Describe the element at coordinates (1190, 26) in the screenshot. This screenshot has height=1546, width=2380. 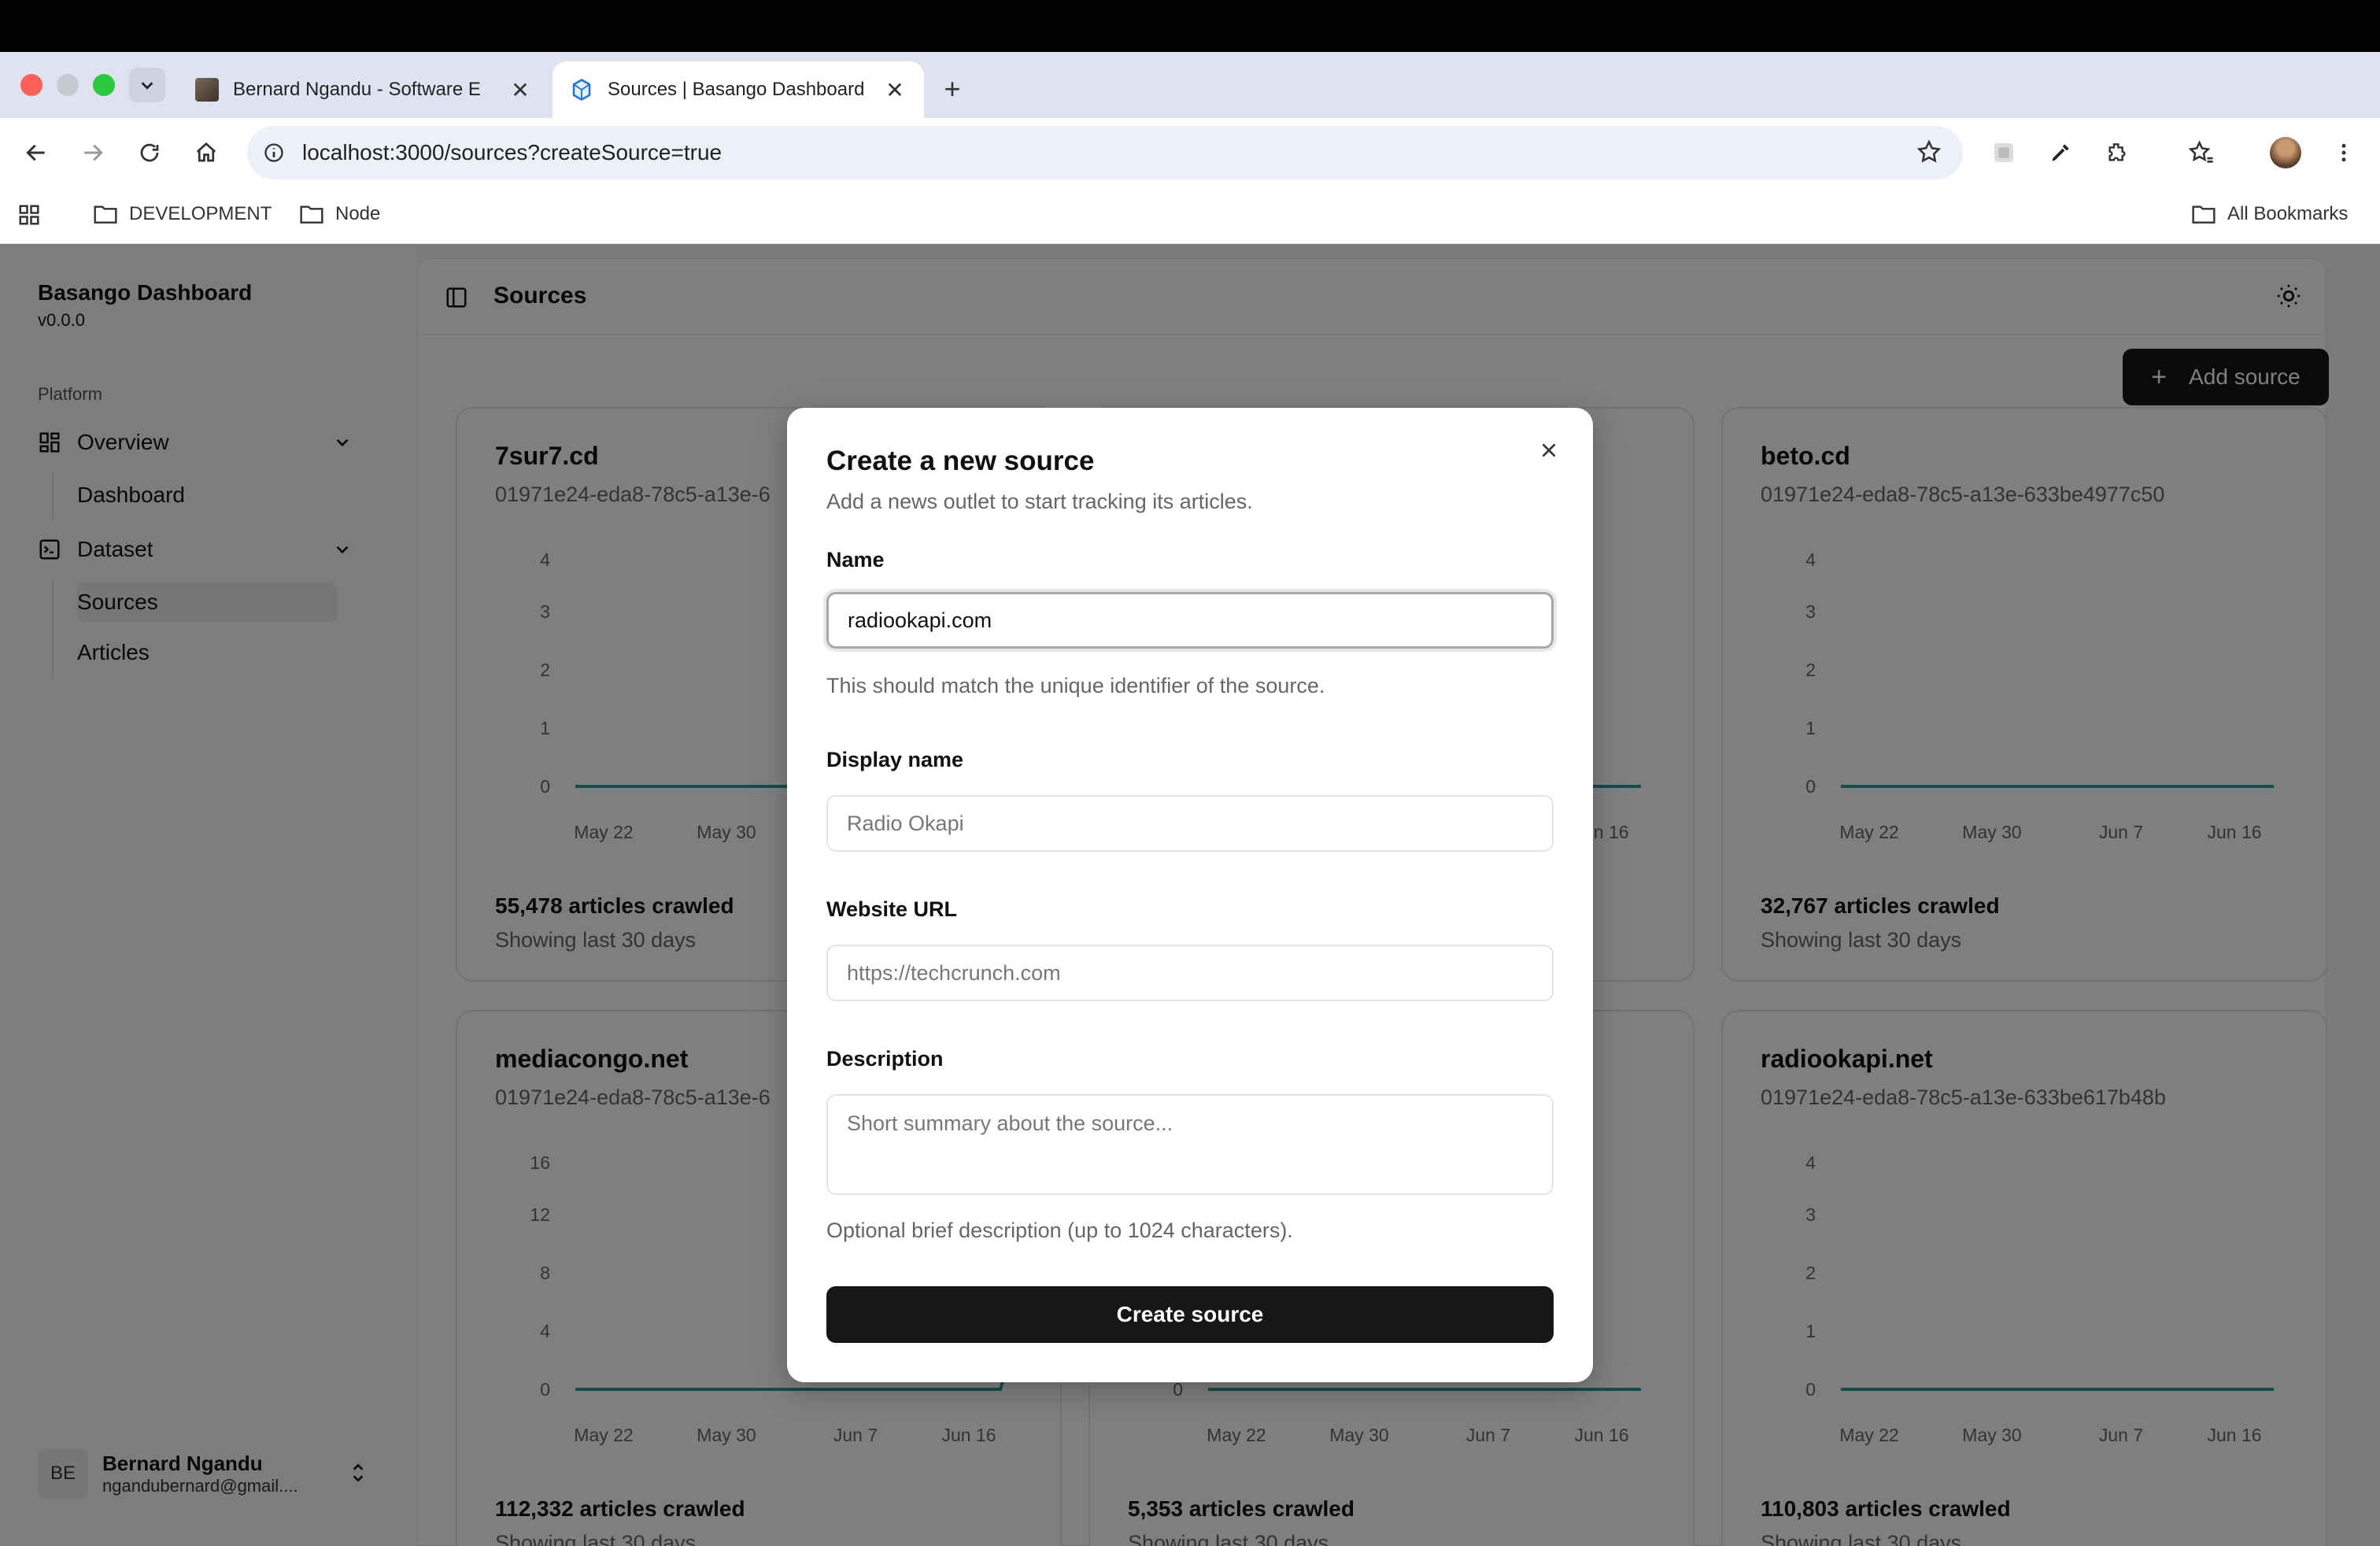
I see `screen-top-bar` at that location.